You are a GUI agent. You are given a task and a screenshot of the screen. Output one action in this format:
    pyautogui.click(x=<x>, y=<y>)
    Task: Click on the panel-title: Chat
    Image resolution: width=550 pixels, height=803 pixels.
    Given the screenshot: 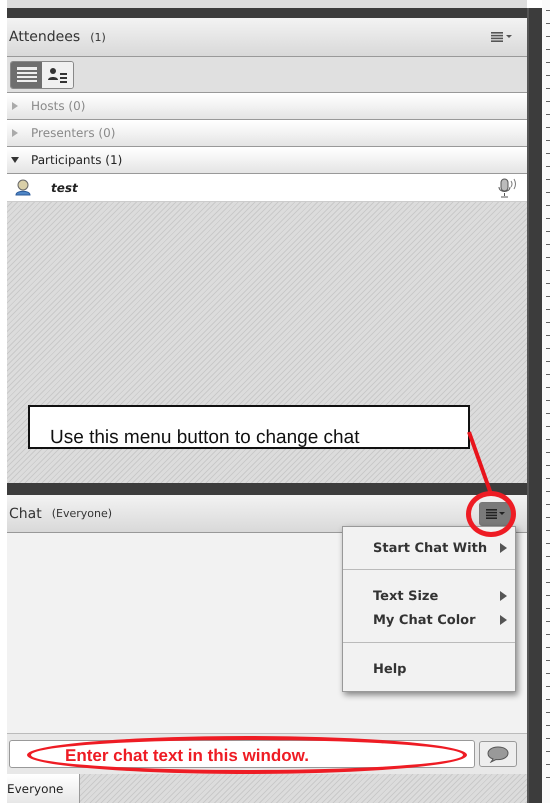 What is the action you would take?
    pyautogui.click(x=25, y=514)
    